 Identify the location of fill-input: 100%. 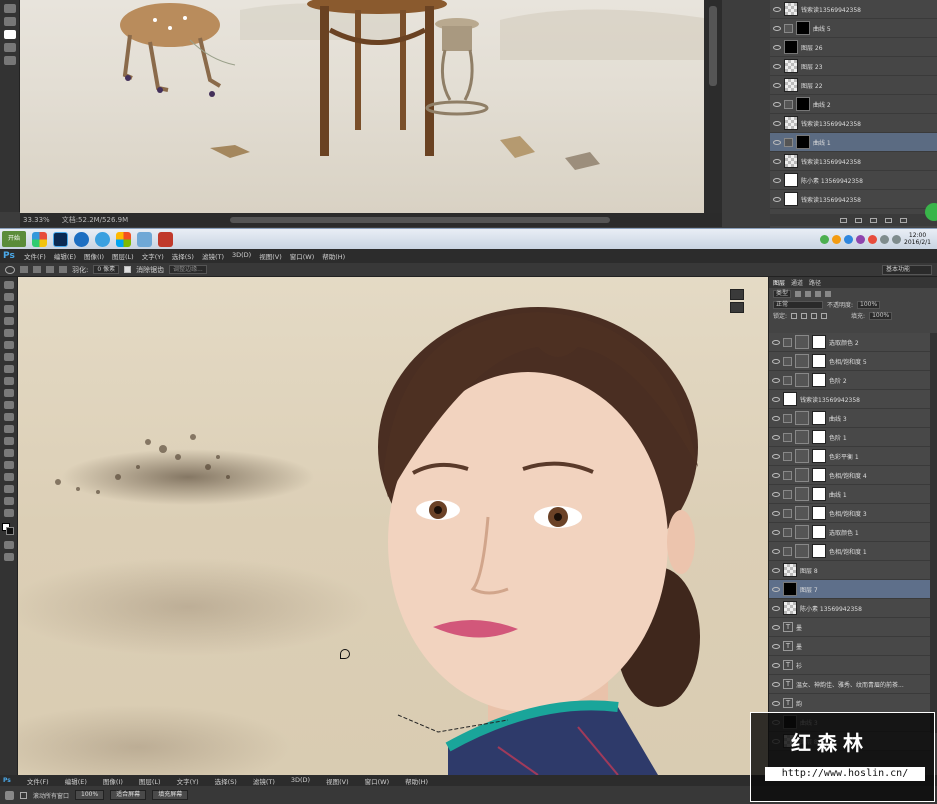
(881, 315).